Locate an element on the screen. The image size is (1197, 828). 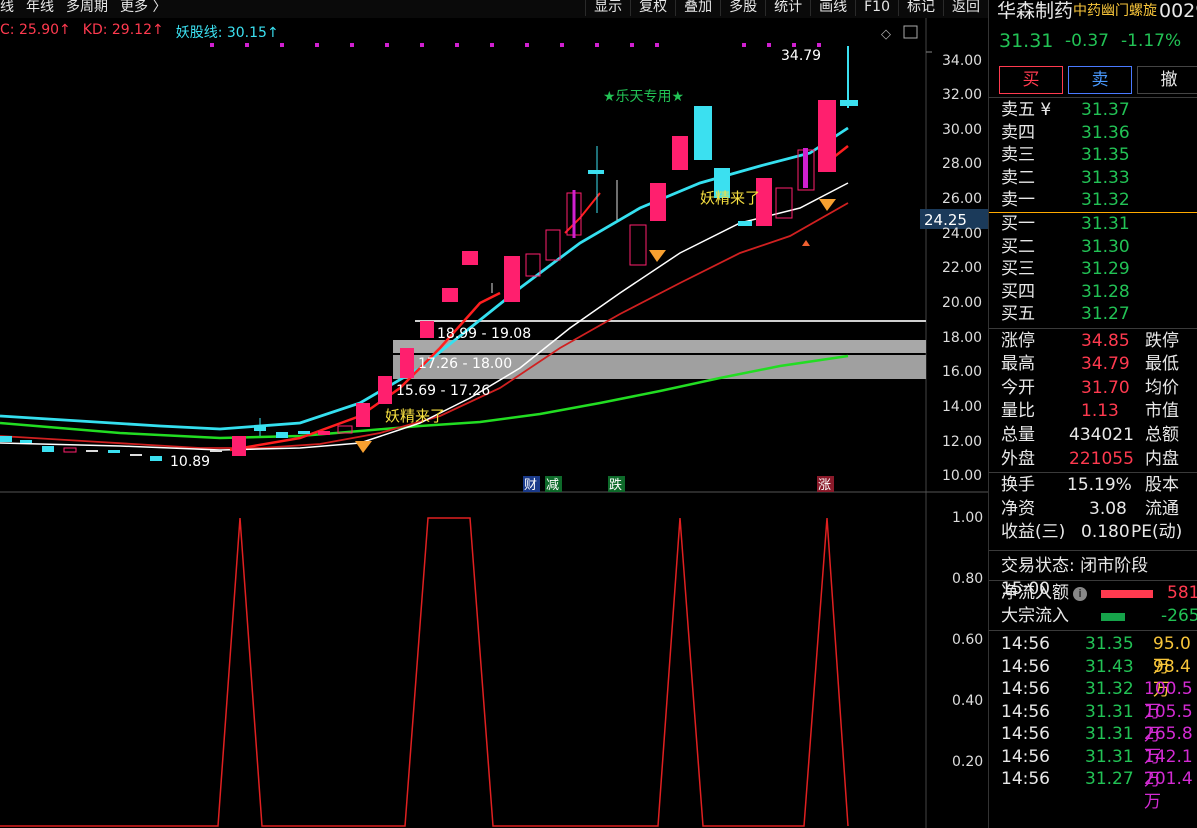
svg-text: 12.00 is located at coordinates (962, 442).